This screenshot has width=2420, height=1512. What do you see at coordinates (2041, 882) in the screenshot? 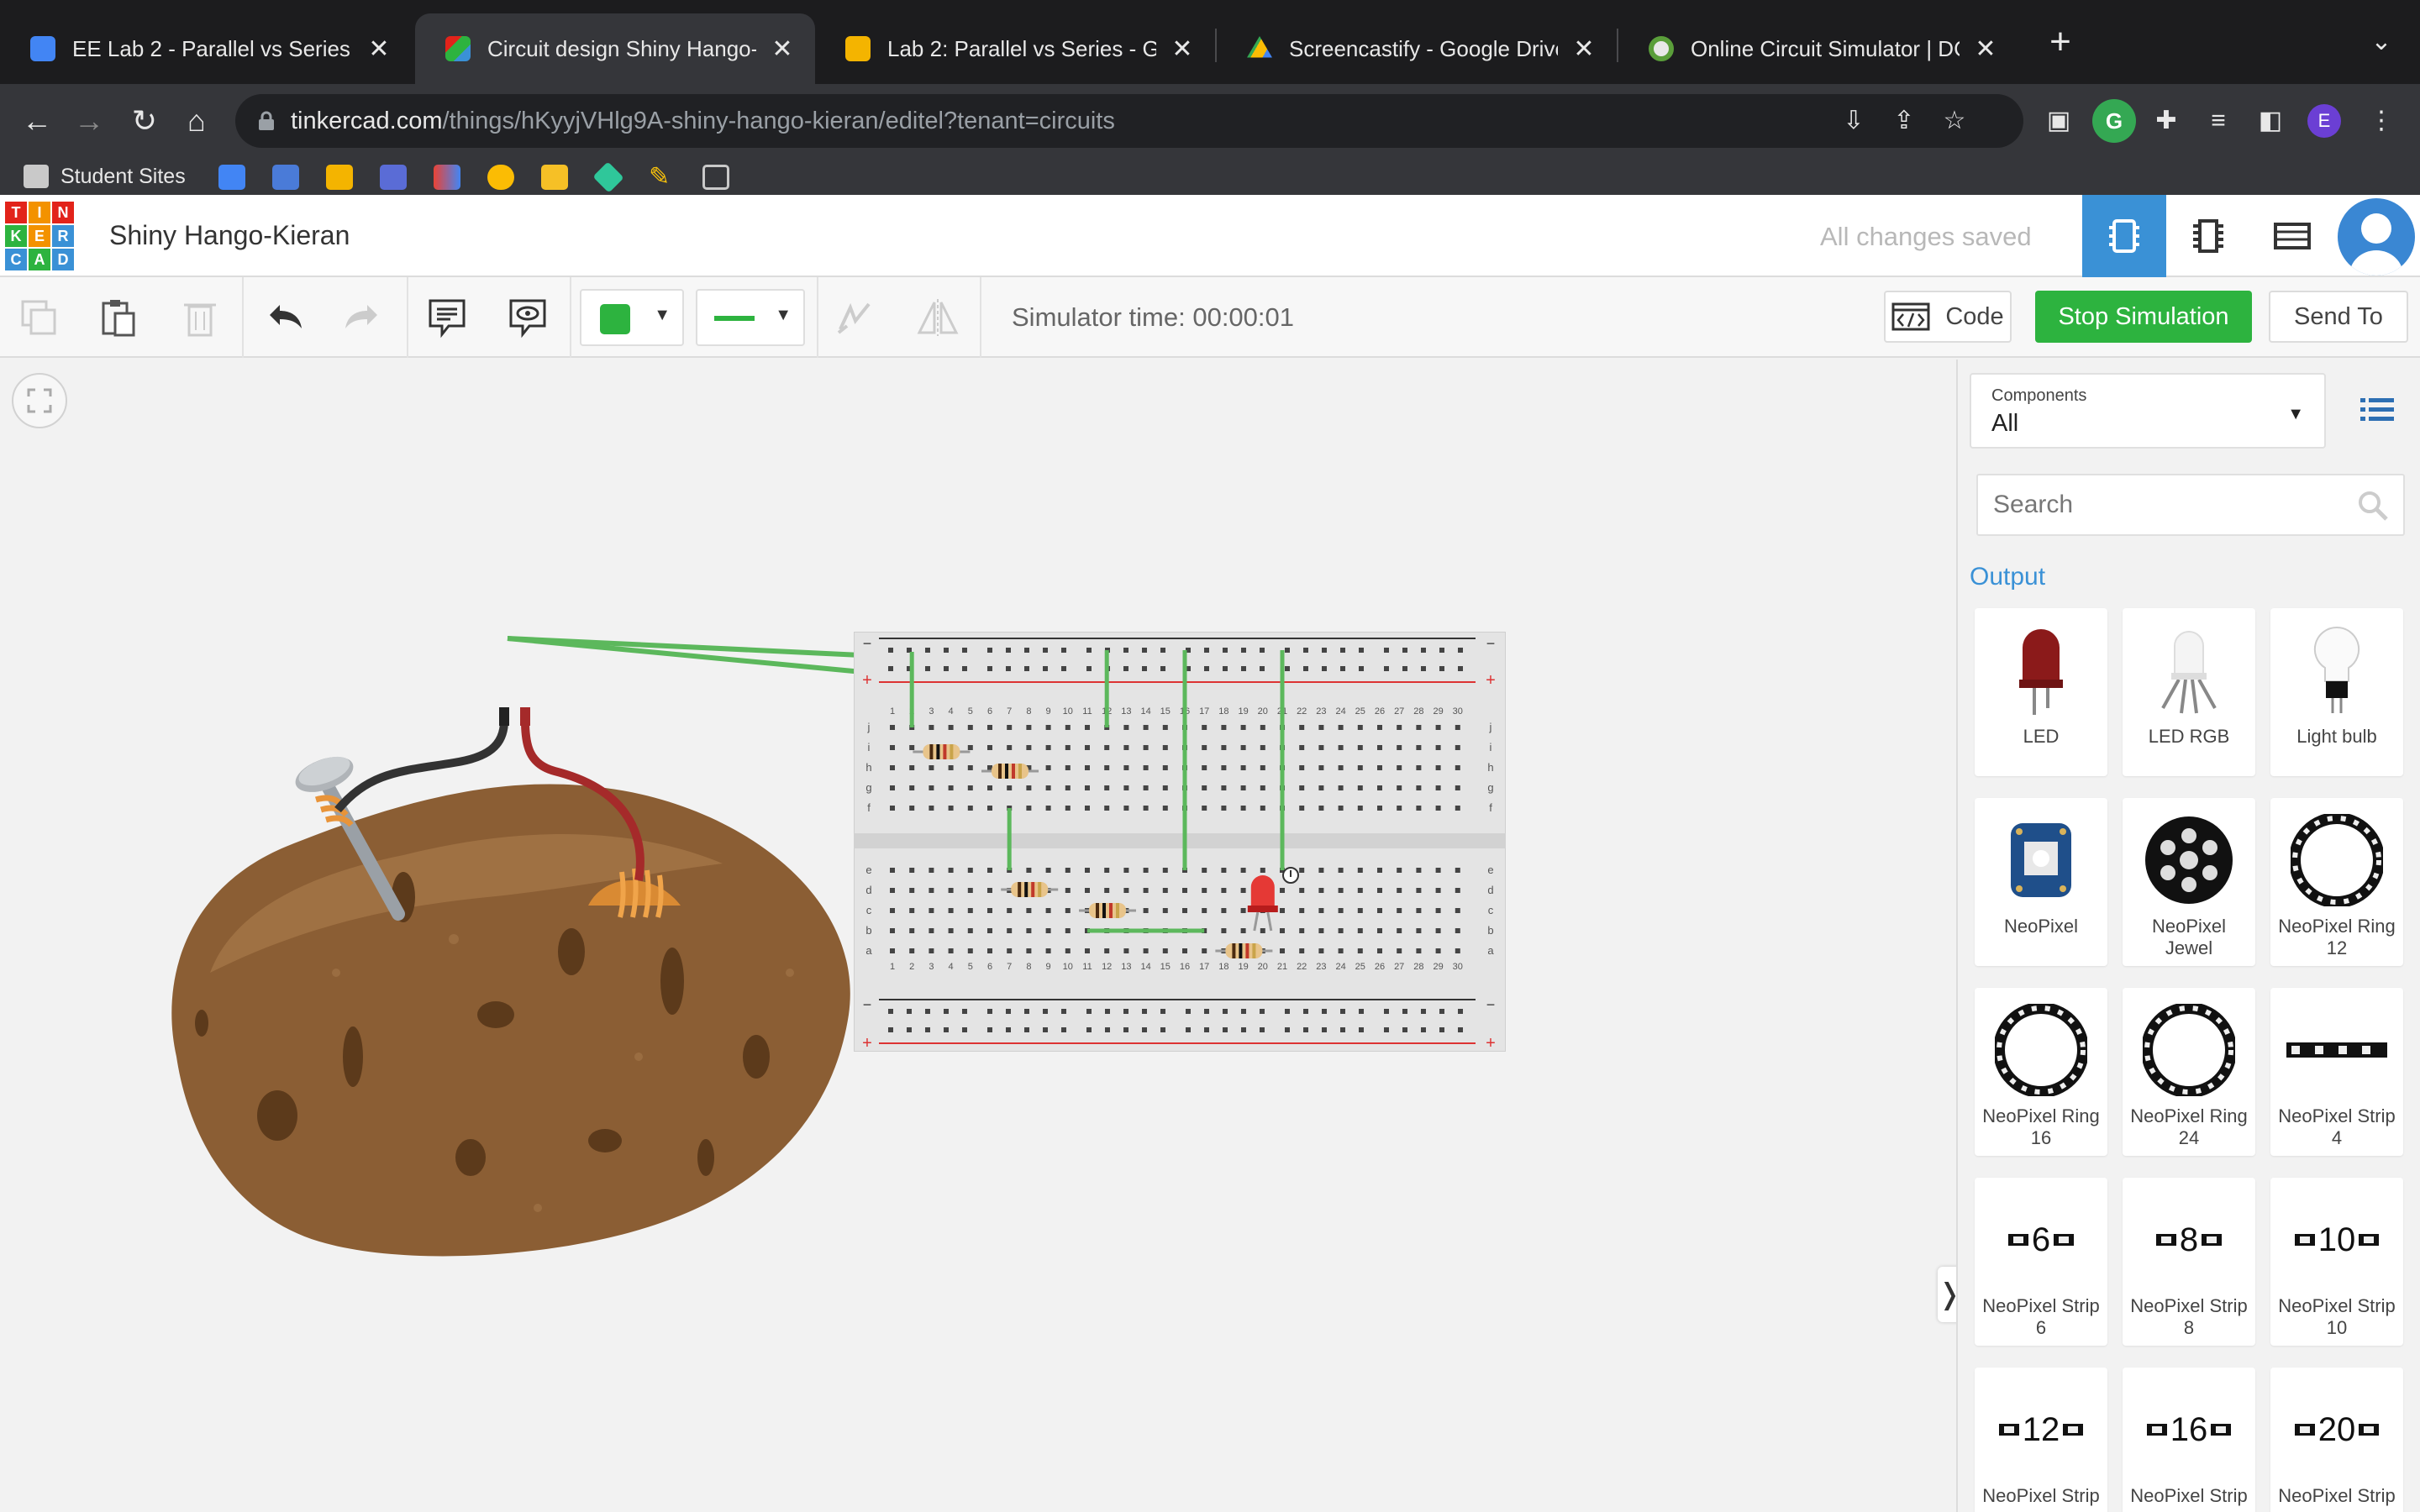
I see `component-tile: NeoPixel` at bounding box center [2041, 882].